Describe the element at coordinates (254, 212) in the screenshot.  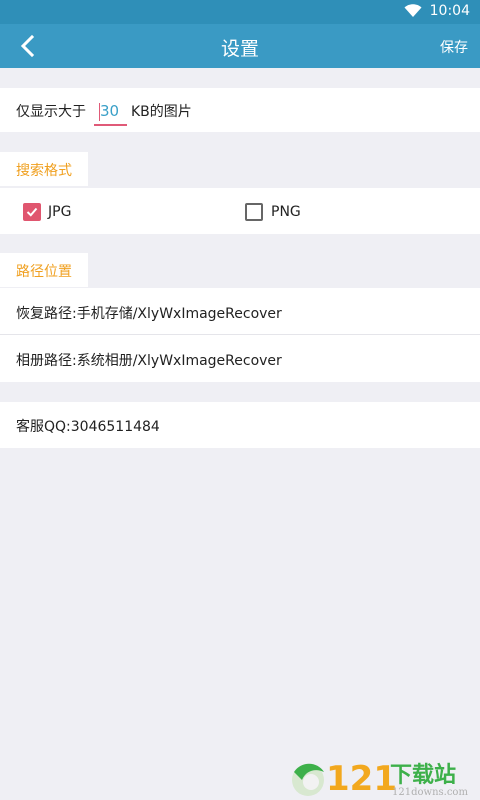
I see `png-checkbox` at that location.